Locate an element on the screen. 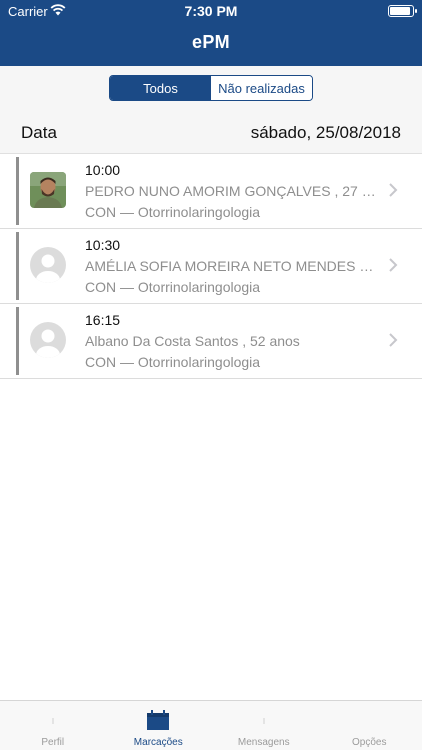 The image size is (422, 750). tab-label: Perfil is located at coordinates (53, 742).